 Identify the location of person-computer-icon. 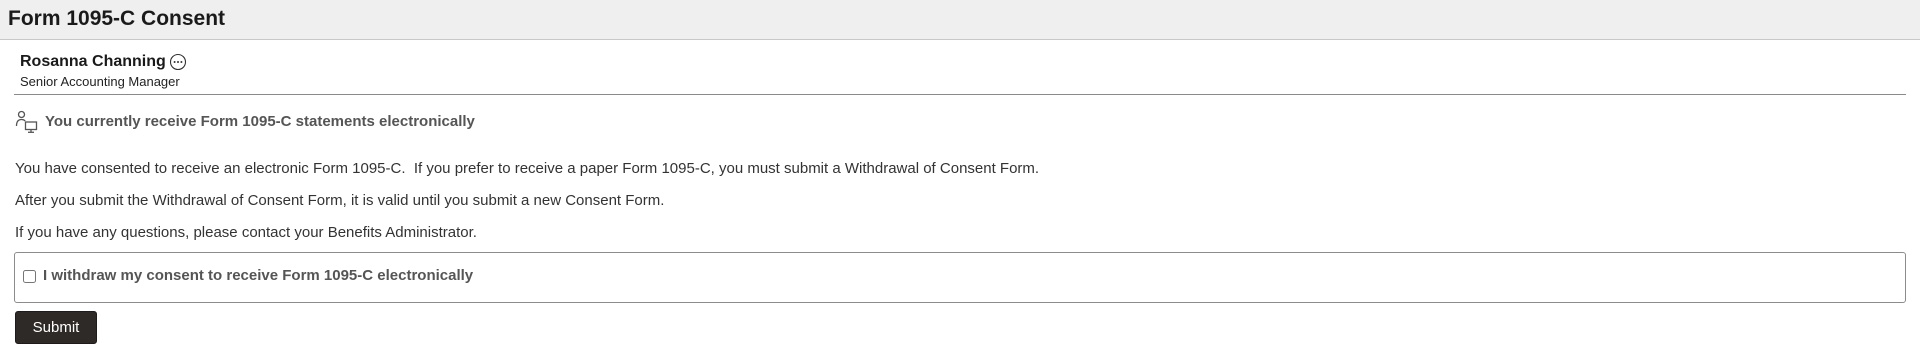
(27, 122).